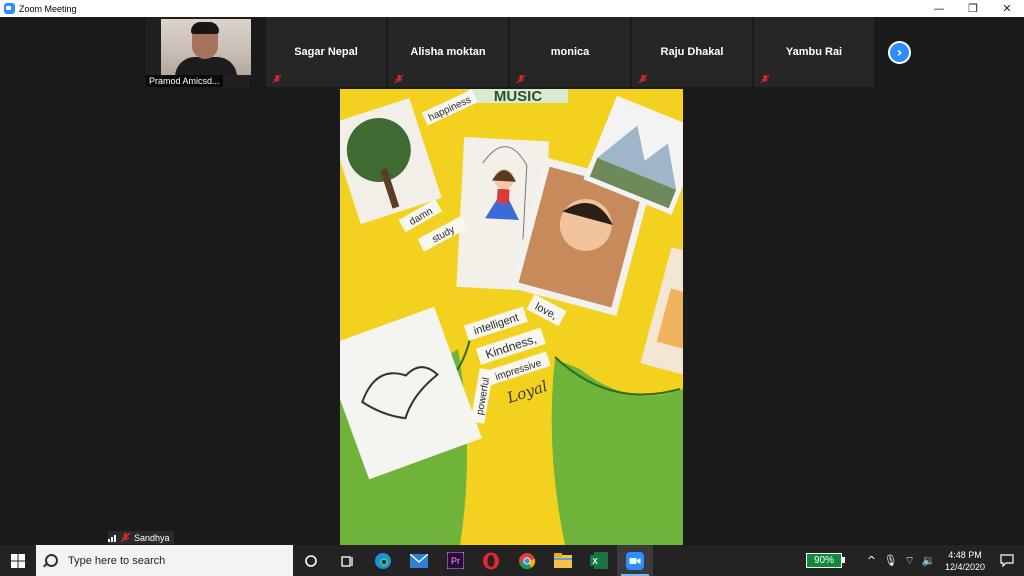 This screenshot has width=1024, height=576. I want to click on cortana-button, so click(311, 560).